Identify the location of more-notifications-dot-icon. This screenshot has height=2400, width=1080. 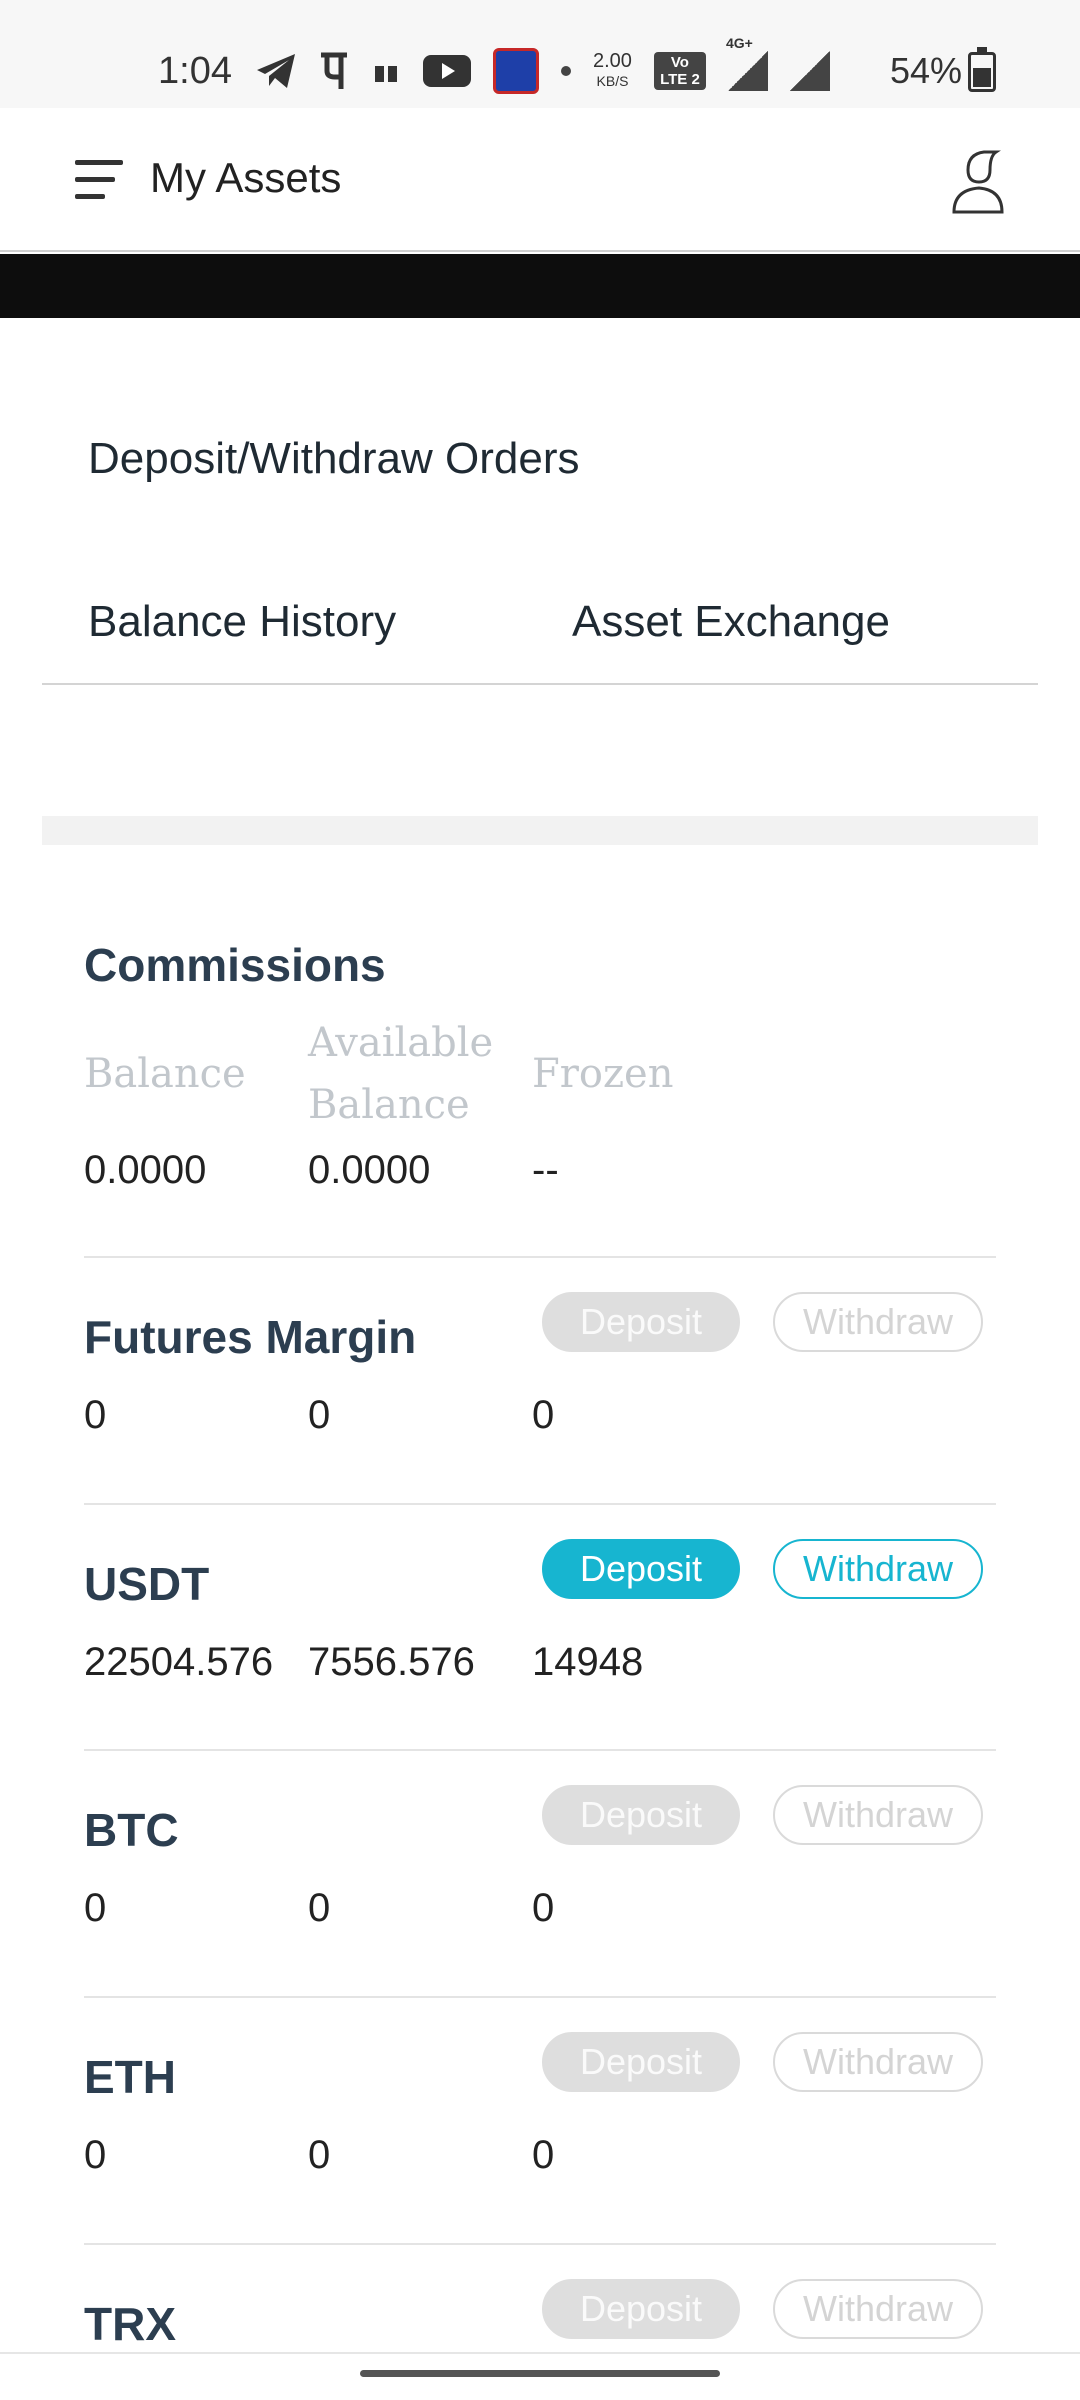
(566, 71).